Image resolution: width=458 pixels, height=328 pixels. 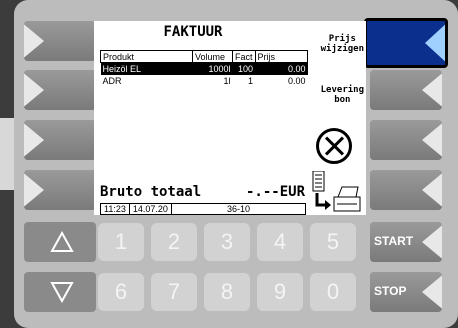 I want to click on cell-volume: 1000l, so click(x=212, y=68).